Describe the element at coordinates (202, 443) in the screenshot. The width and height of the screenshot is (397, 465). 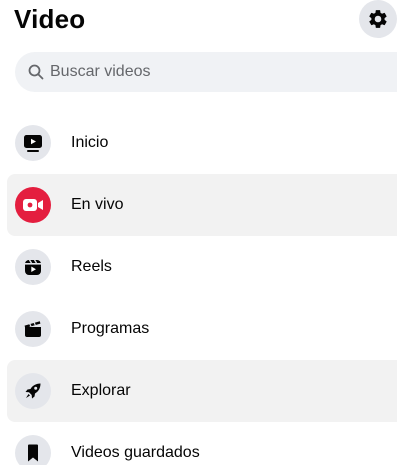
I see `nav-item-videos-guardados: Videos guardados` at that location.